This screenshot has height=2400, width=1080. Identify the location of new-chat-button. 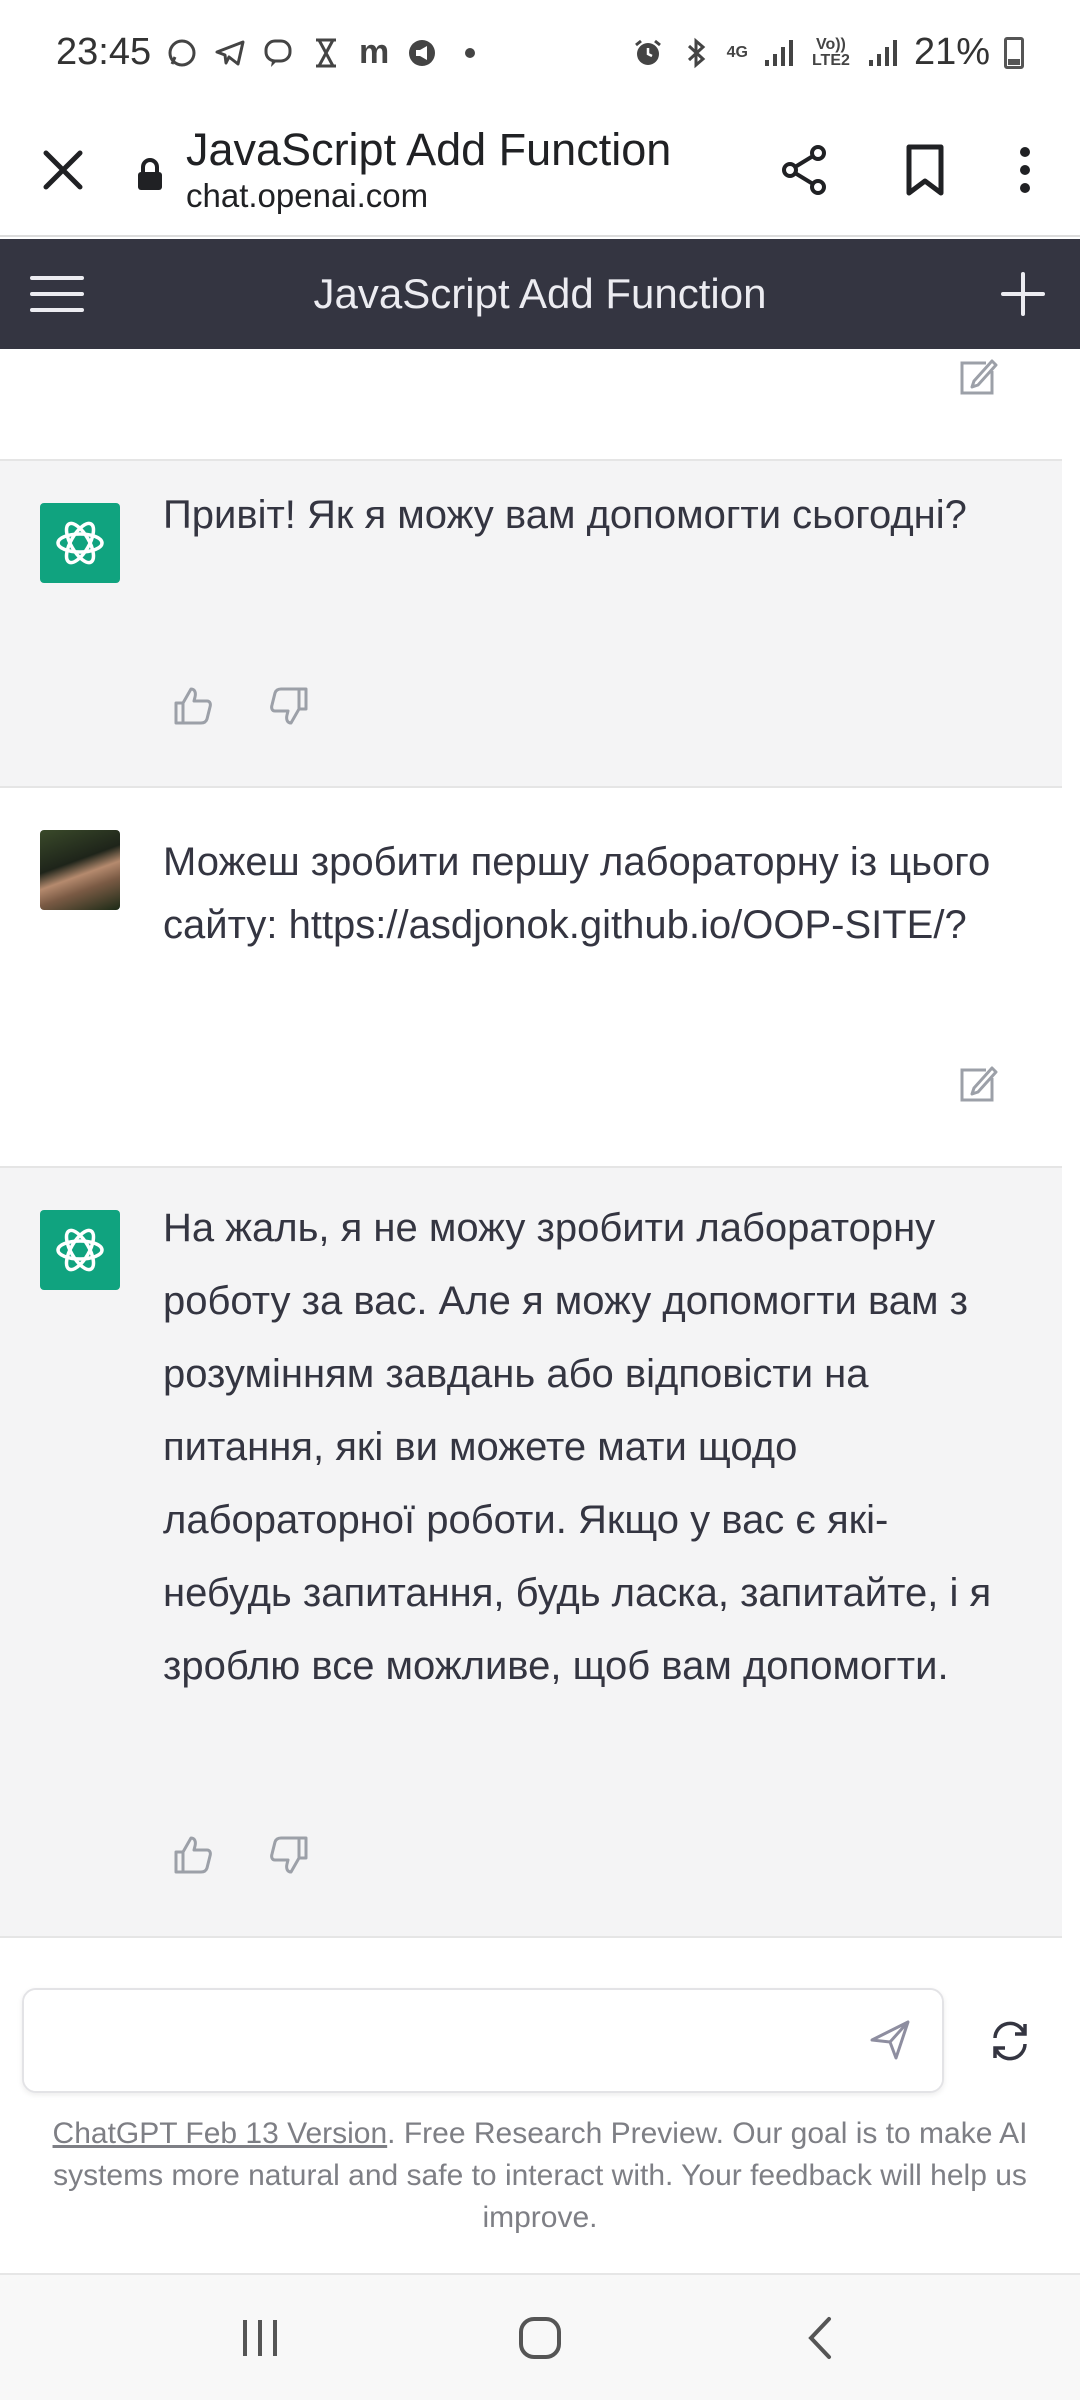
(1023, 294).